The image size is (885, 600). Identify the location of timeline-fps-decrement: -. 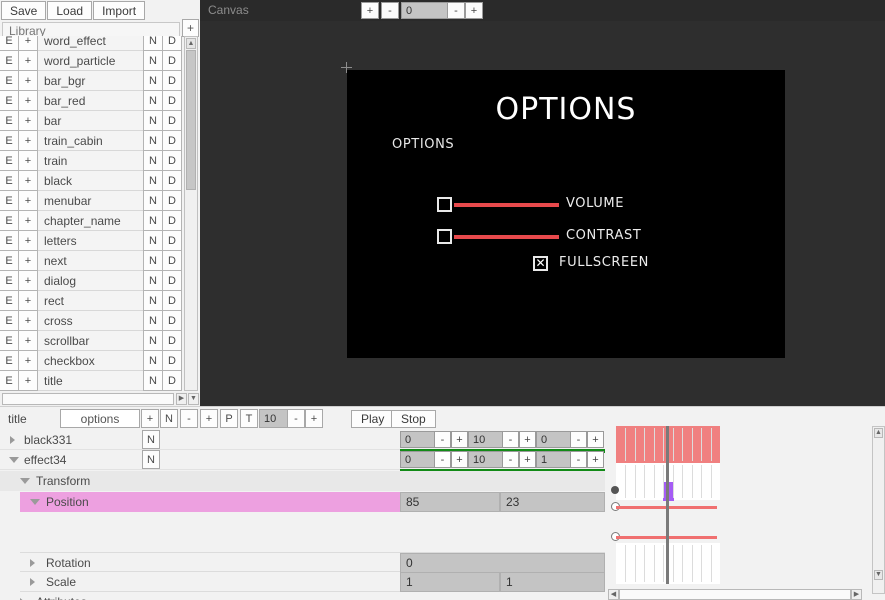
(296, 418).